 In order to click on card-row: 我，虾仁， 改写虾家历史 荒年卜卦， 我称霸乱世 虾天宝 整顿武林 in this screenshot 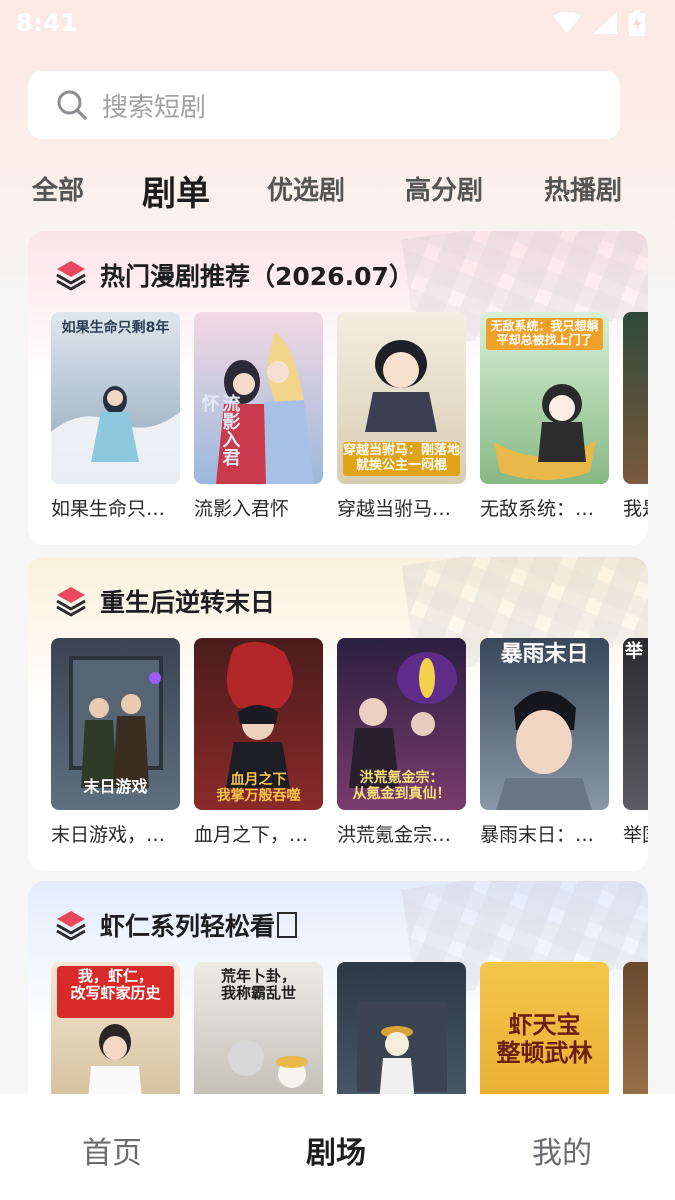, I will do `click(349, 1028)`.